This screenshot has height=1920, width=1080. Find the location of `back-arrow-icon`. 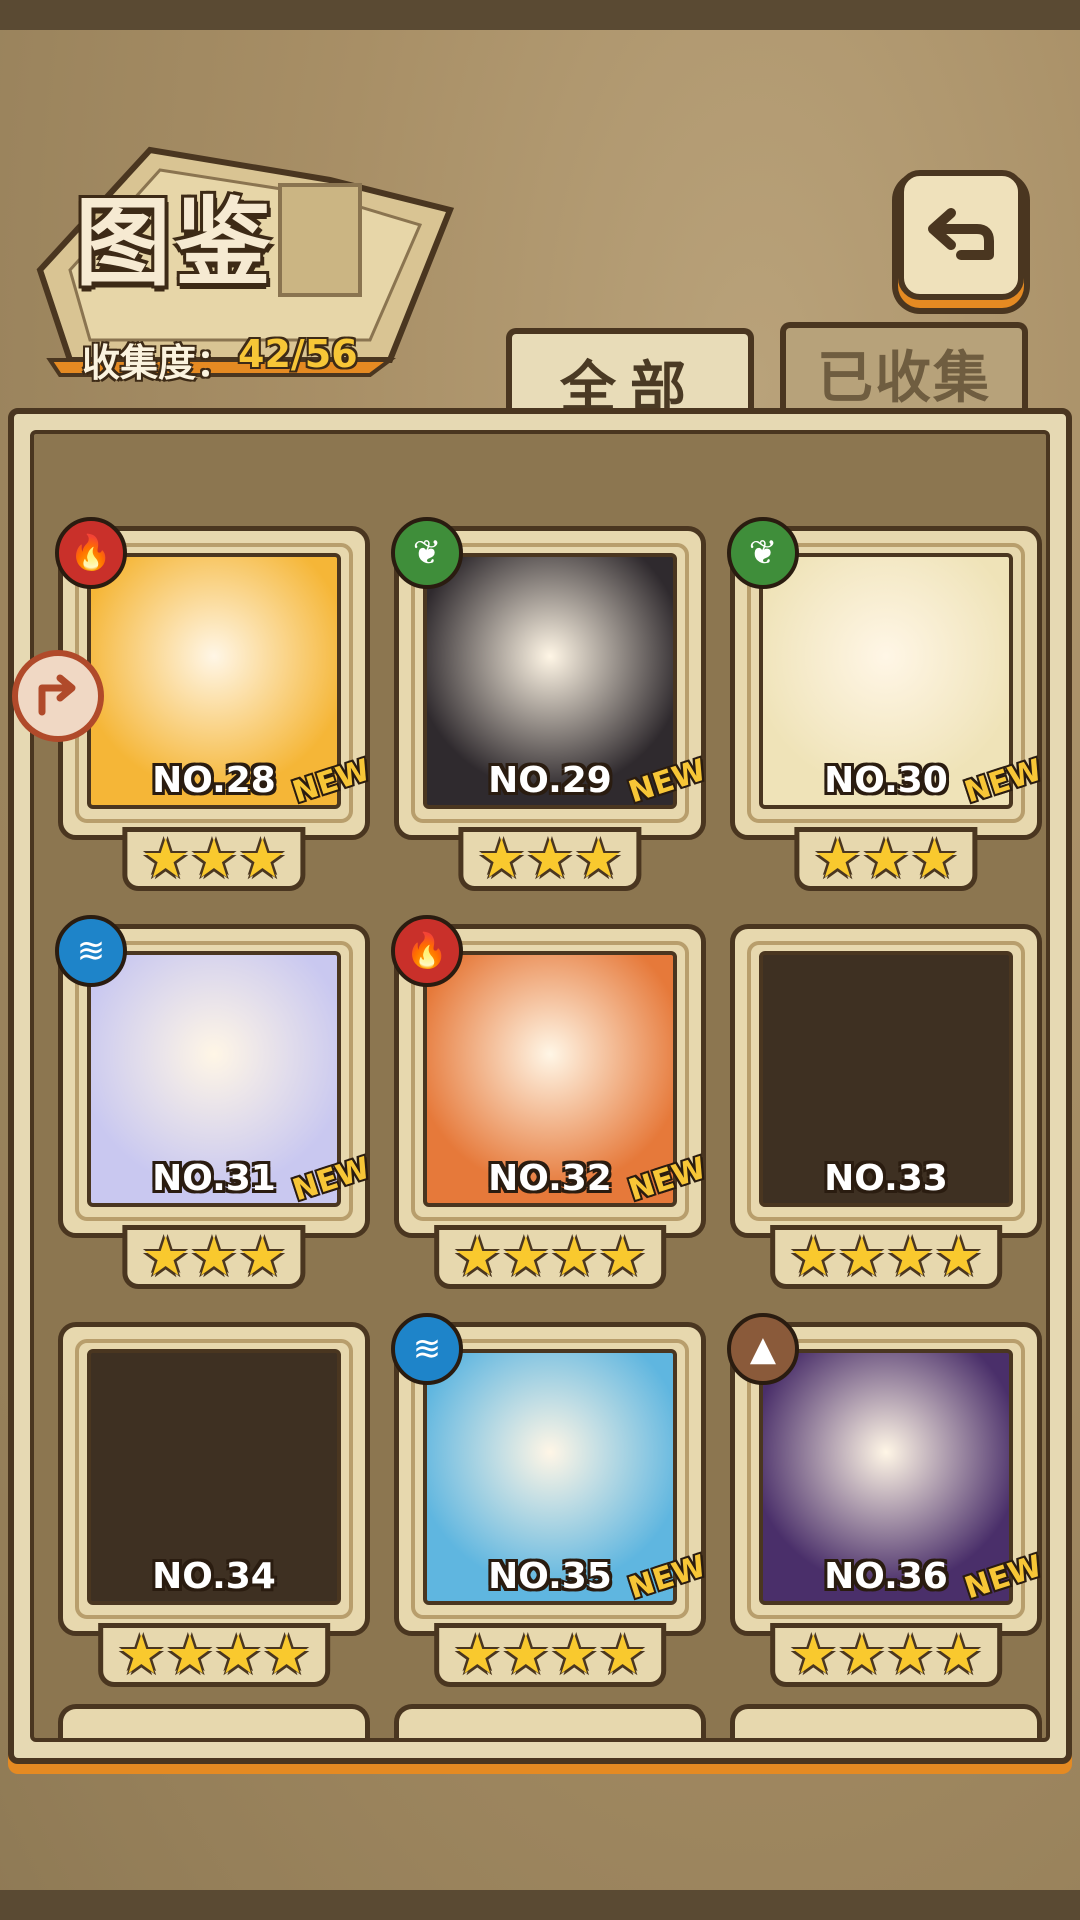

back-arrow-icon is located at coordinates (961, 234).